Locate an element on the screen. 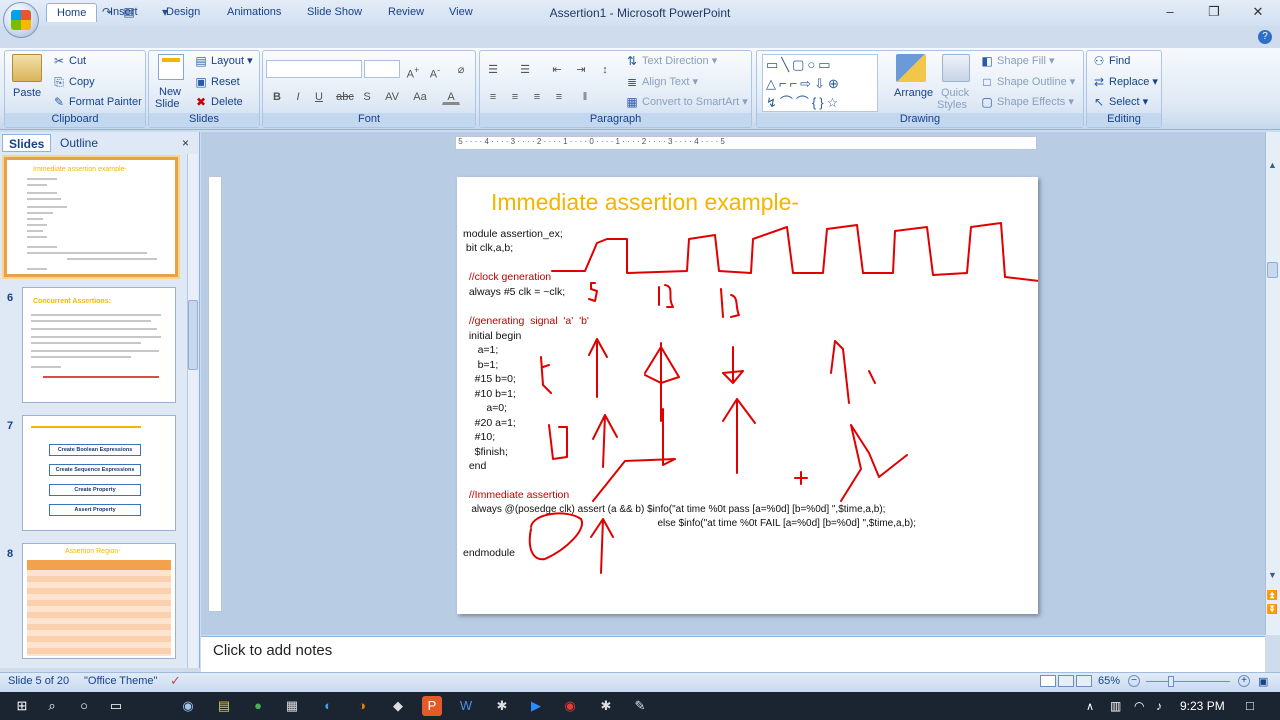 This screenshot has height=720, width=1280. zoom-slider-thumb is located at coordinates (1171, 681).